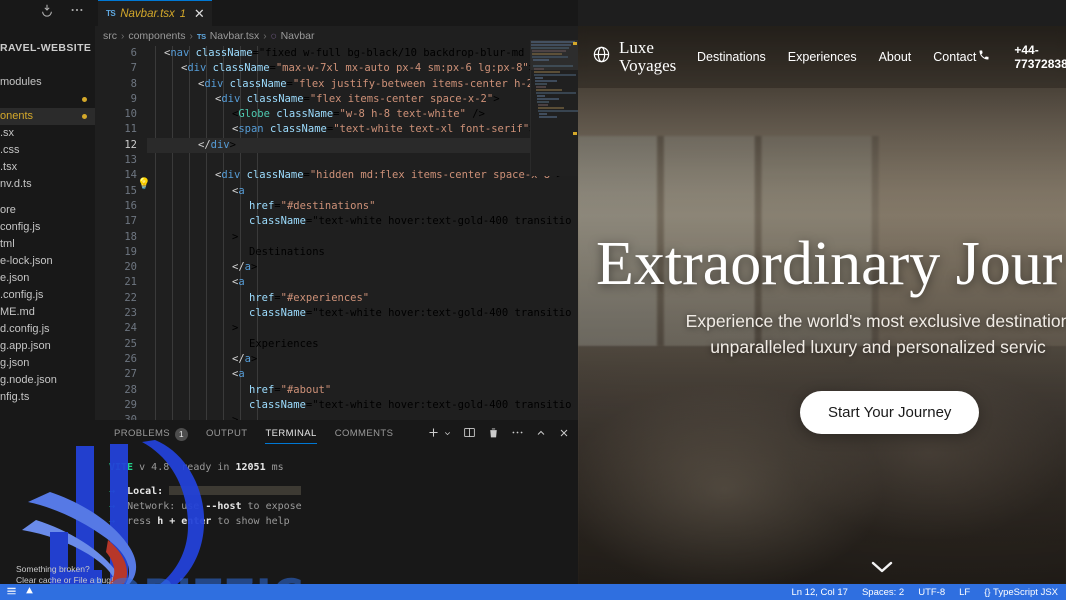 The width and height of the screenshot is (1066, 600). Describe the element at coordinates (156, 36) in the screenshot. I see `breadcrumb-item-components: components` at that location.